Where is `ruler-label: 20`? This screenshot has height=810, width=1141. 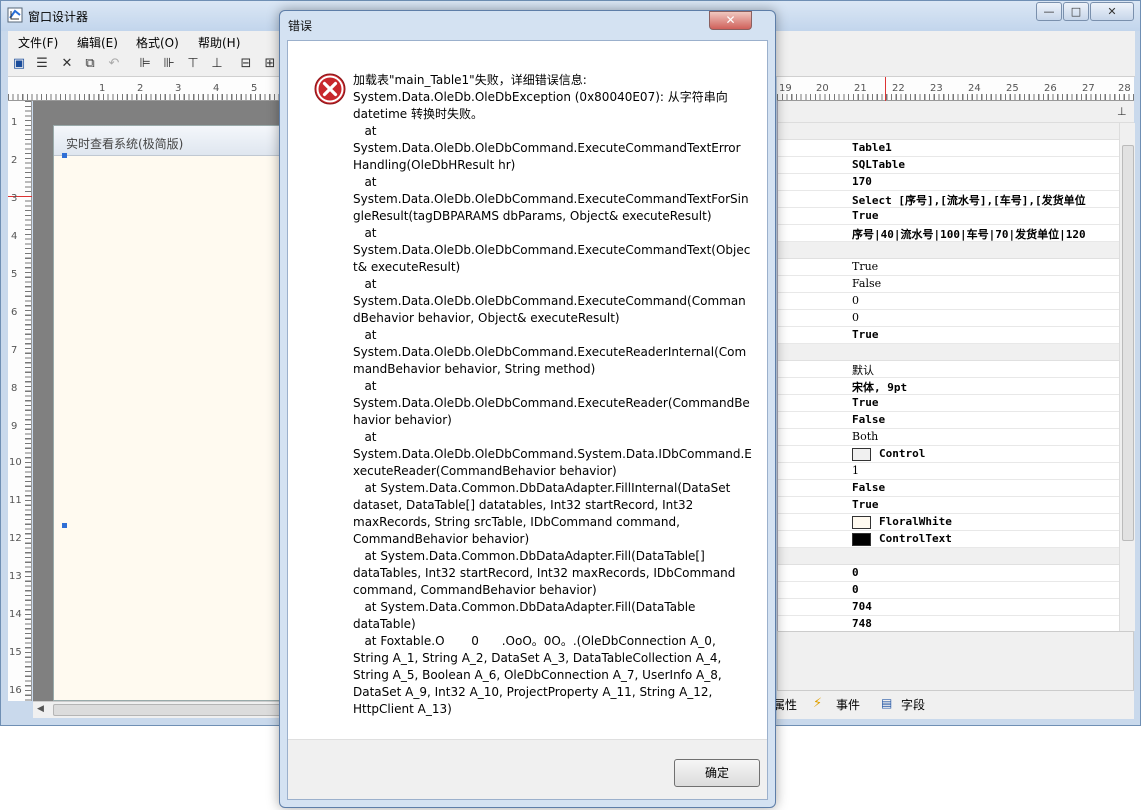
ruler-label: 20 is located at coordinates (822, 88).